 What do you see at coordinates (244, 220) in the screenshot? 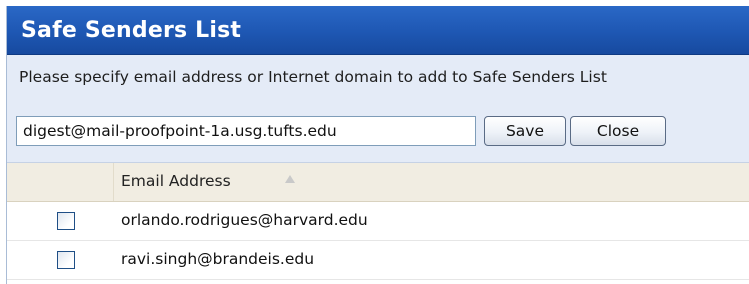
I see `sender-email: orlando.rodrigues@harvard.edu` at bounding box center [244, 220].